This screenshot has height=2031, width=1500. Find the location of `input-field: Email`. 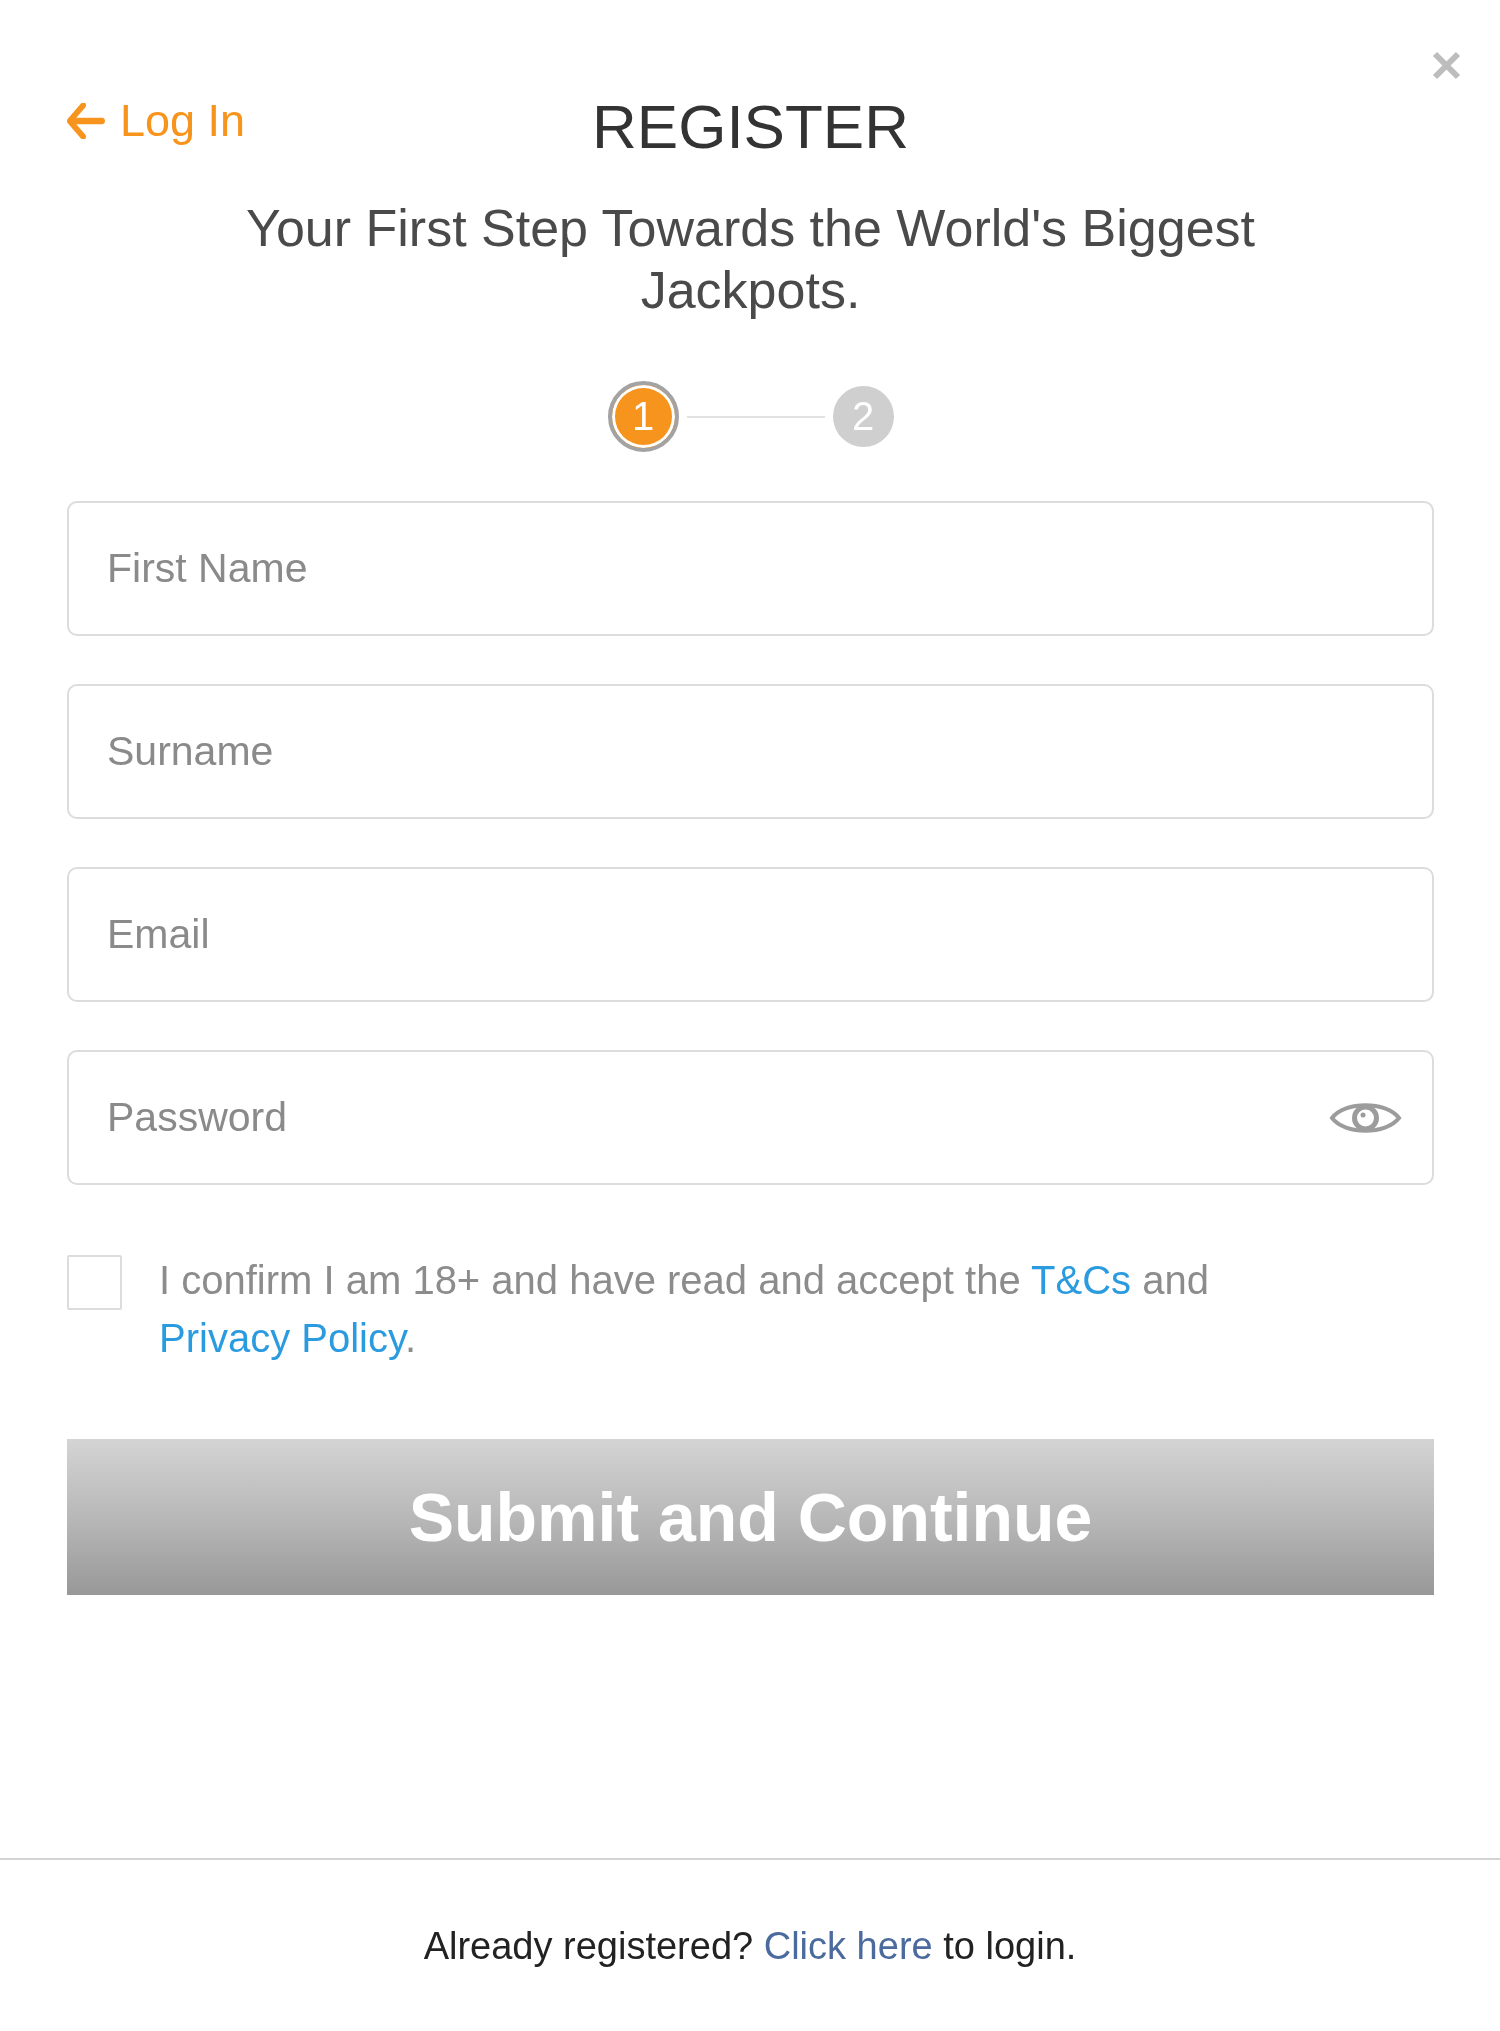

input-field: Email is located at coordinates (750, 934).